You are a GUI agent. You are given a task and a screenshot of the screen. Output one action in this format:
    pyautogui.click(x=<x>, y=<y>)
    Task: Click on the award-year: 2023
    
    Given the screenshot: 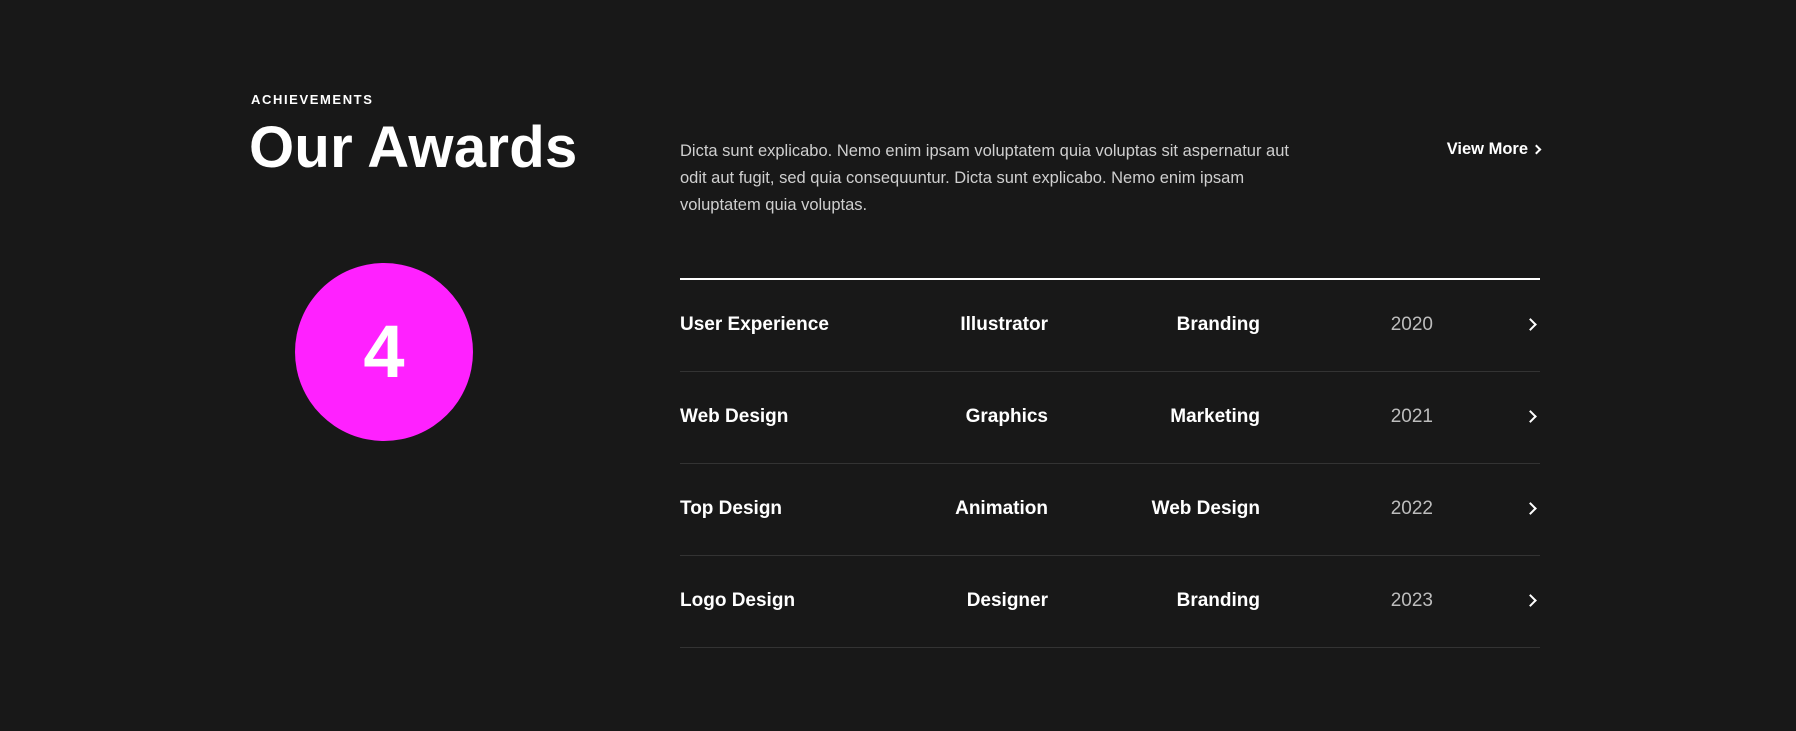 What is the action you would take?
    pyautogui.click(x=1411, y=600)
    